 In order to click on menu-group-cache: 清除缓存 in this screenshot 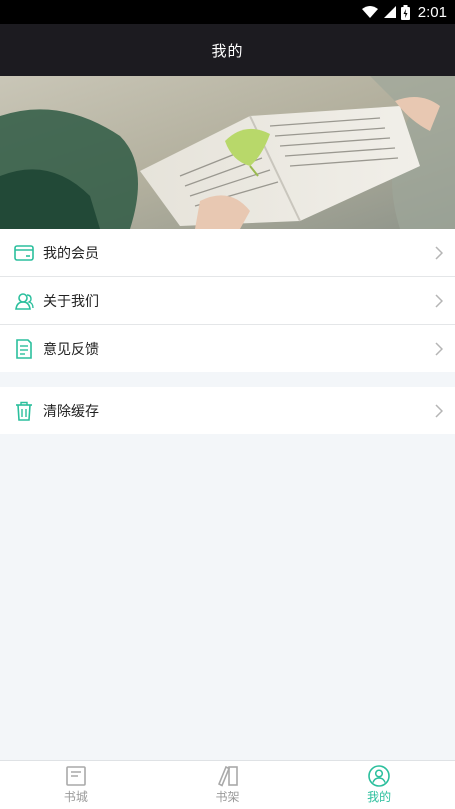, I will do `click(227, 410)`.